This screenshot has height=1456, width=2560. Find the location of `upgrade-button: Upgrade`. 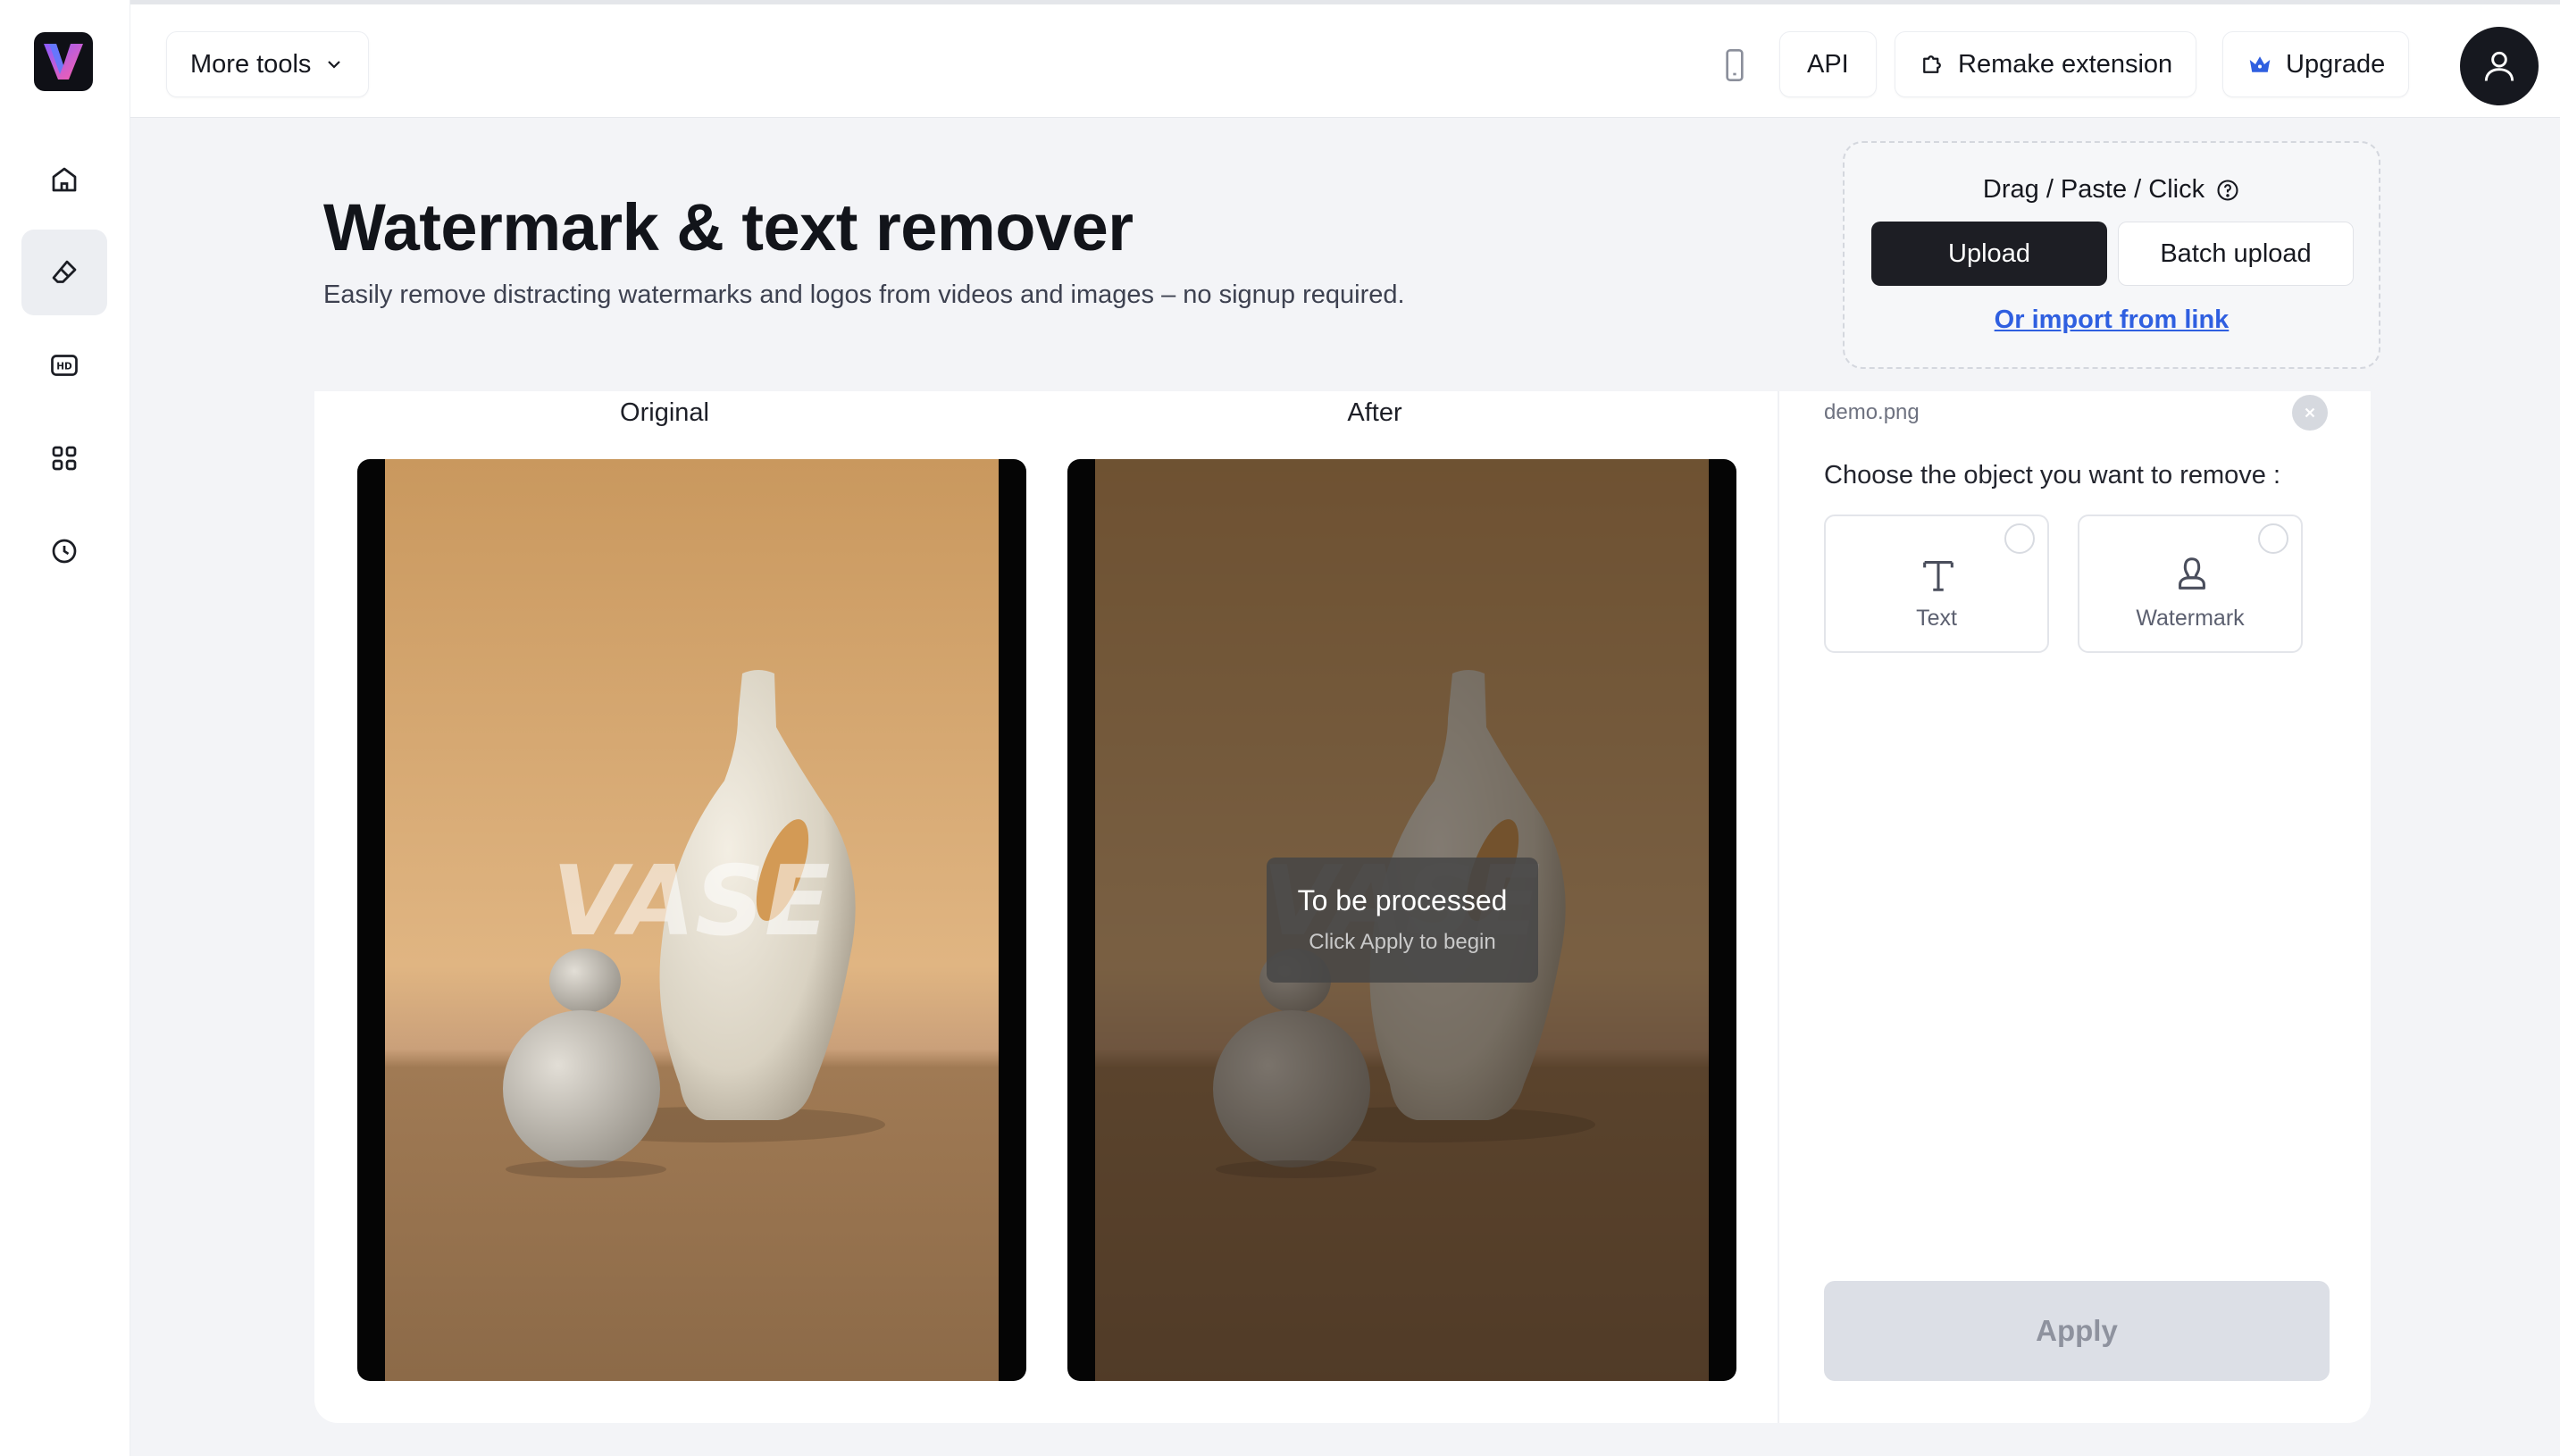

upgrade-button: Upgrade is located at coordinates (2316, 64).